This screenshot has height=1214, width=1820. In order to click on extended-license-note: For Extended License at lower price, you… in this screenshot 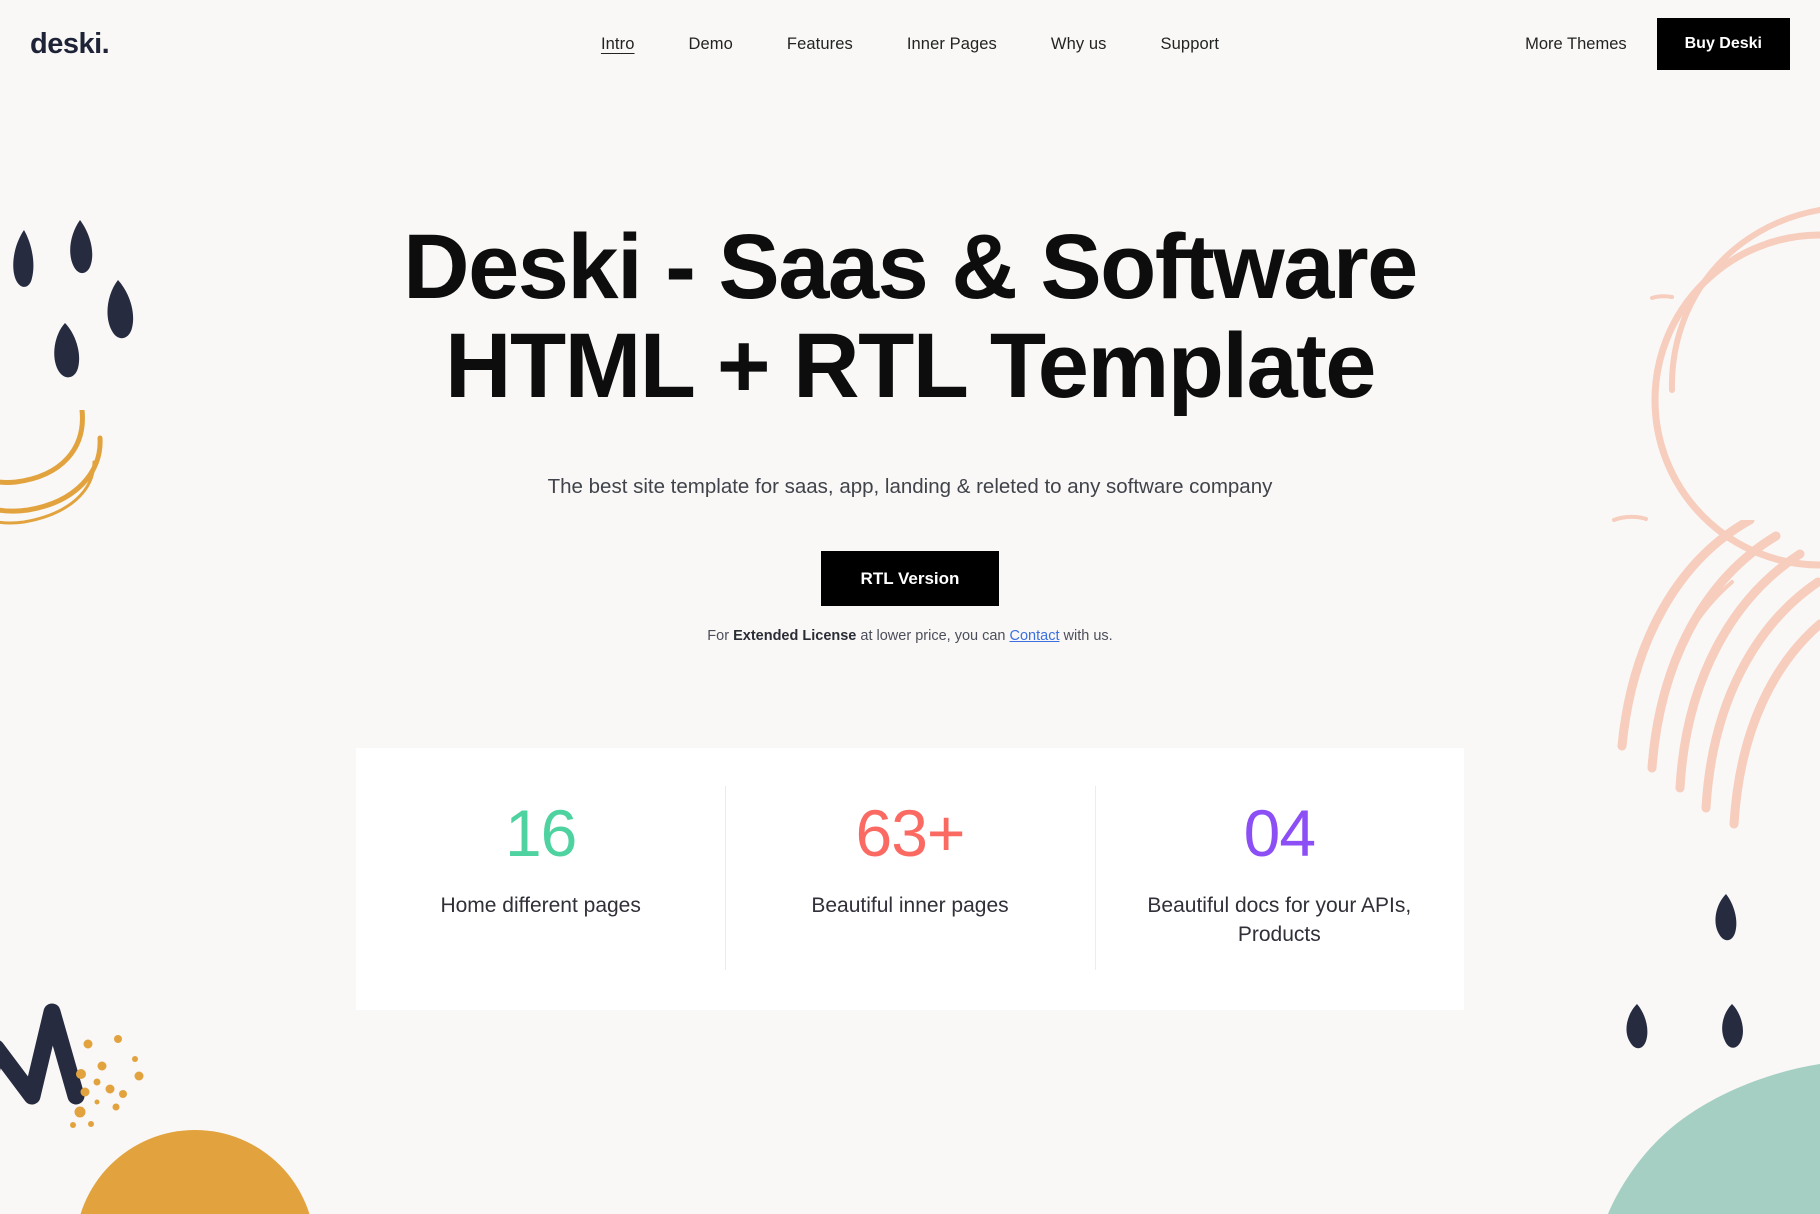, I will do `click(910, 636)`.